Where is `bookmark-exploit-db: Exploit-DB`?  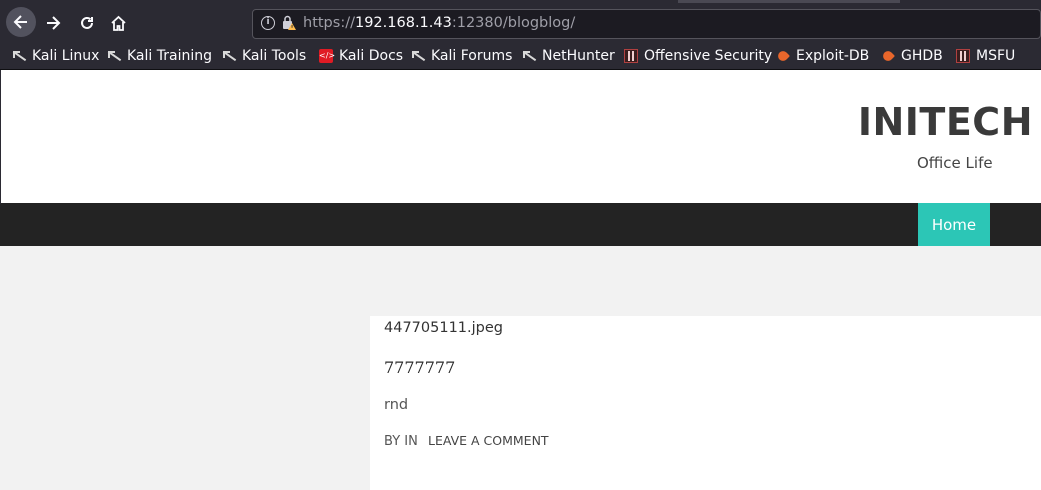
bookmark-exploit-db: Exploit-DB is located at coordinates (822, 56).